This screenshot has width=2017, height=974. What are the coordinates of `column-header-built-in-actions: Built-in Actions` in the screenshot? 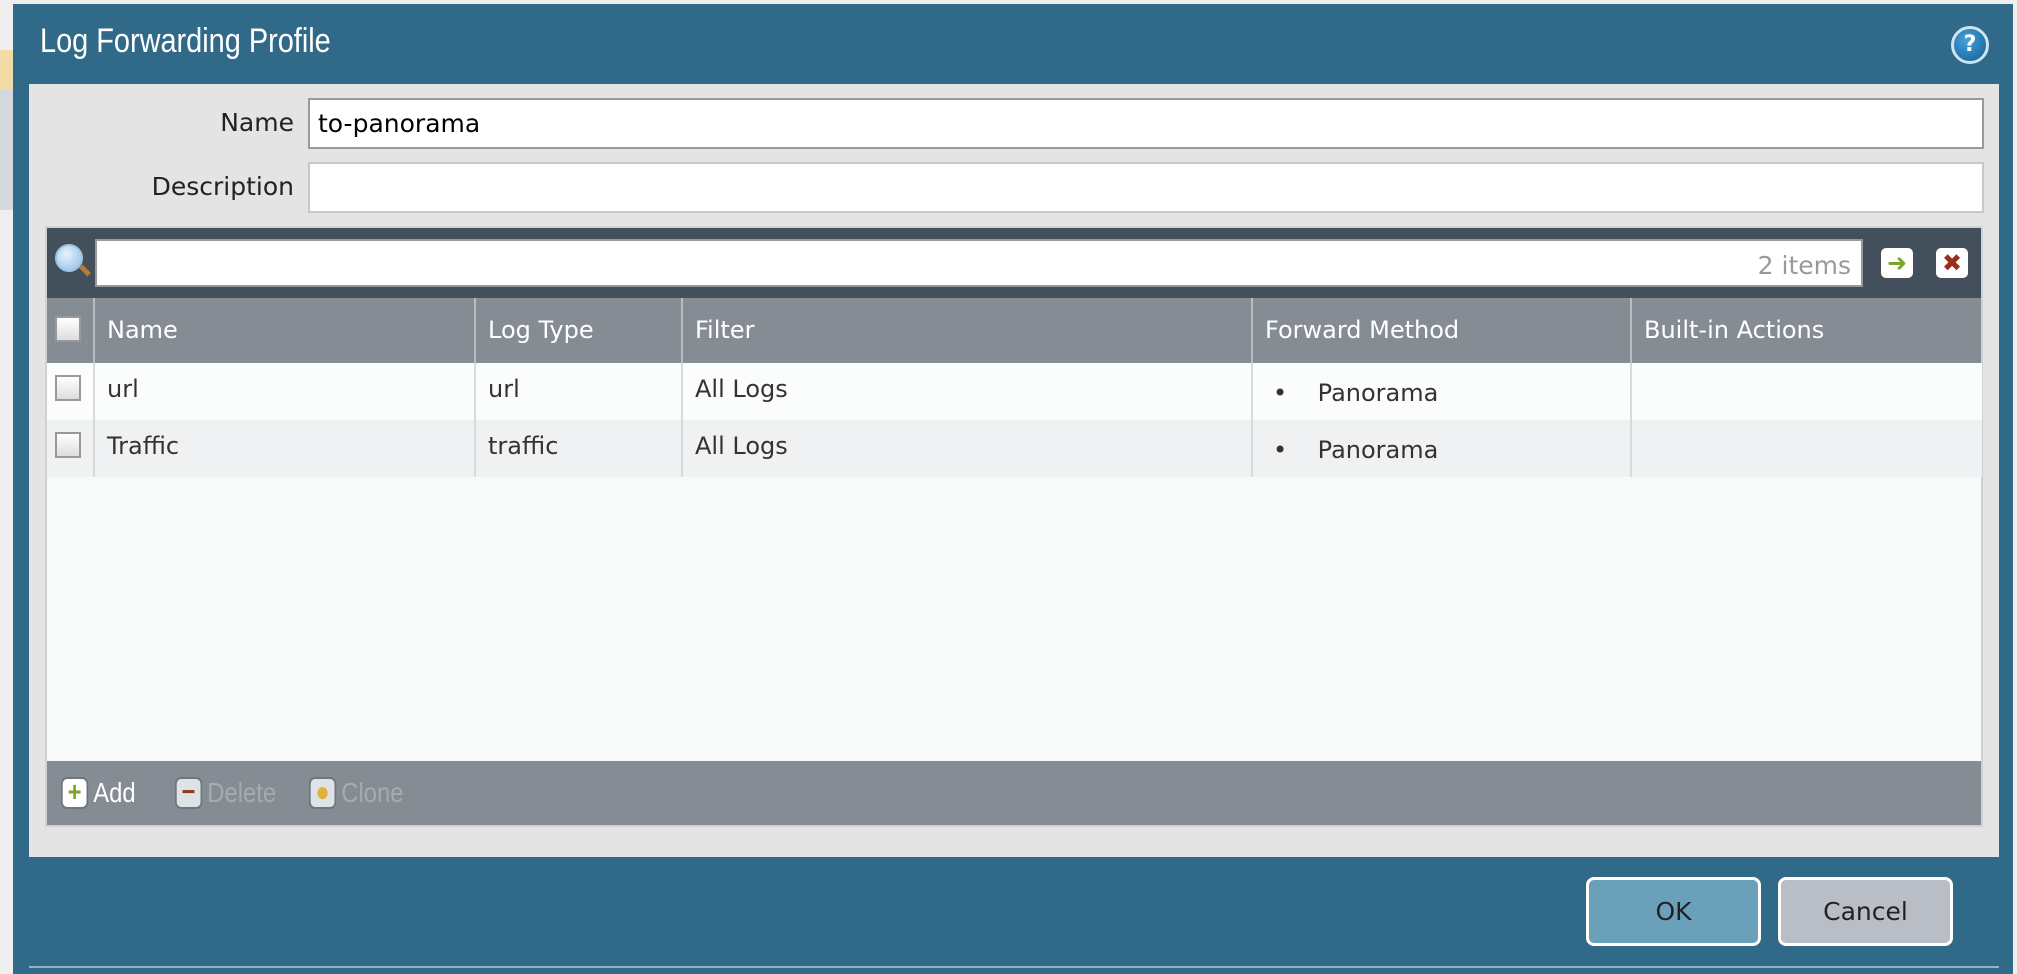 It's located at (1806, 330).